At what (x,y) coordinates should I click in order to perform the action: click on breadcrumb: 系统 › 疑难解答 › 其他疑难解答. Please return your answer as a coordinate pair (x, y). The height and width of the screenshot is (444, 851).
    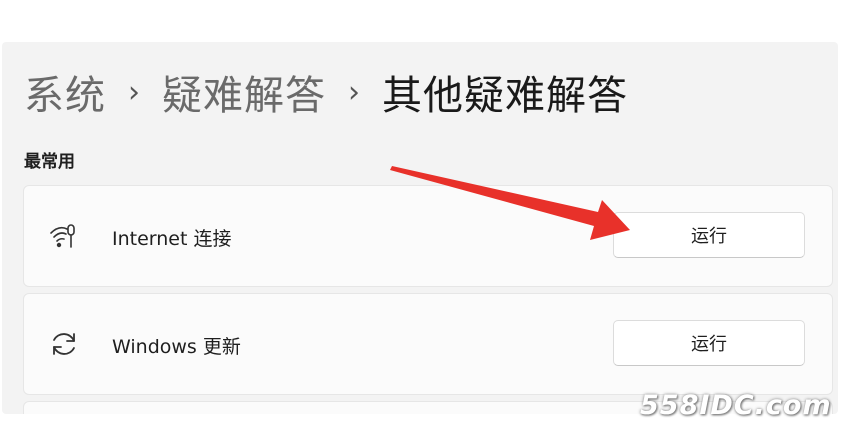
    Looking at the image, I should click on (326, 92).